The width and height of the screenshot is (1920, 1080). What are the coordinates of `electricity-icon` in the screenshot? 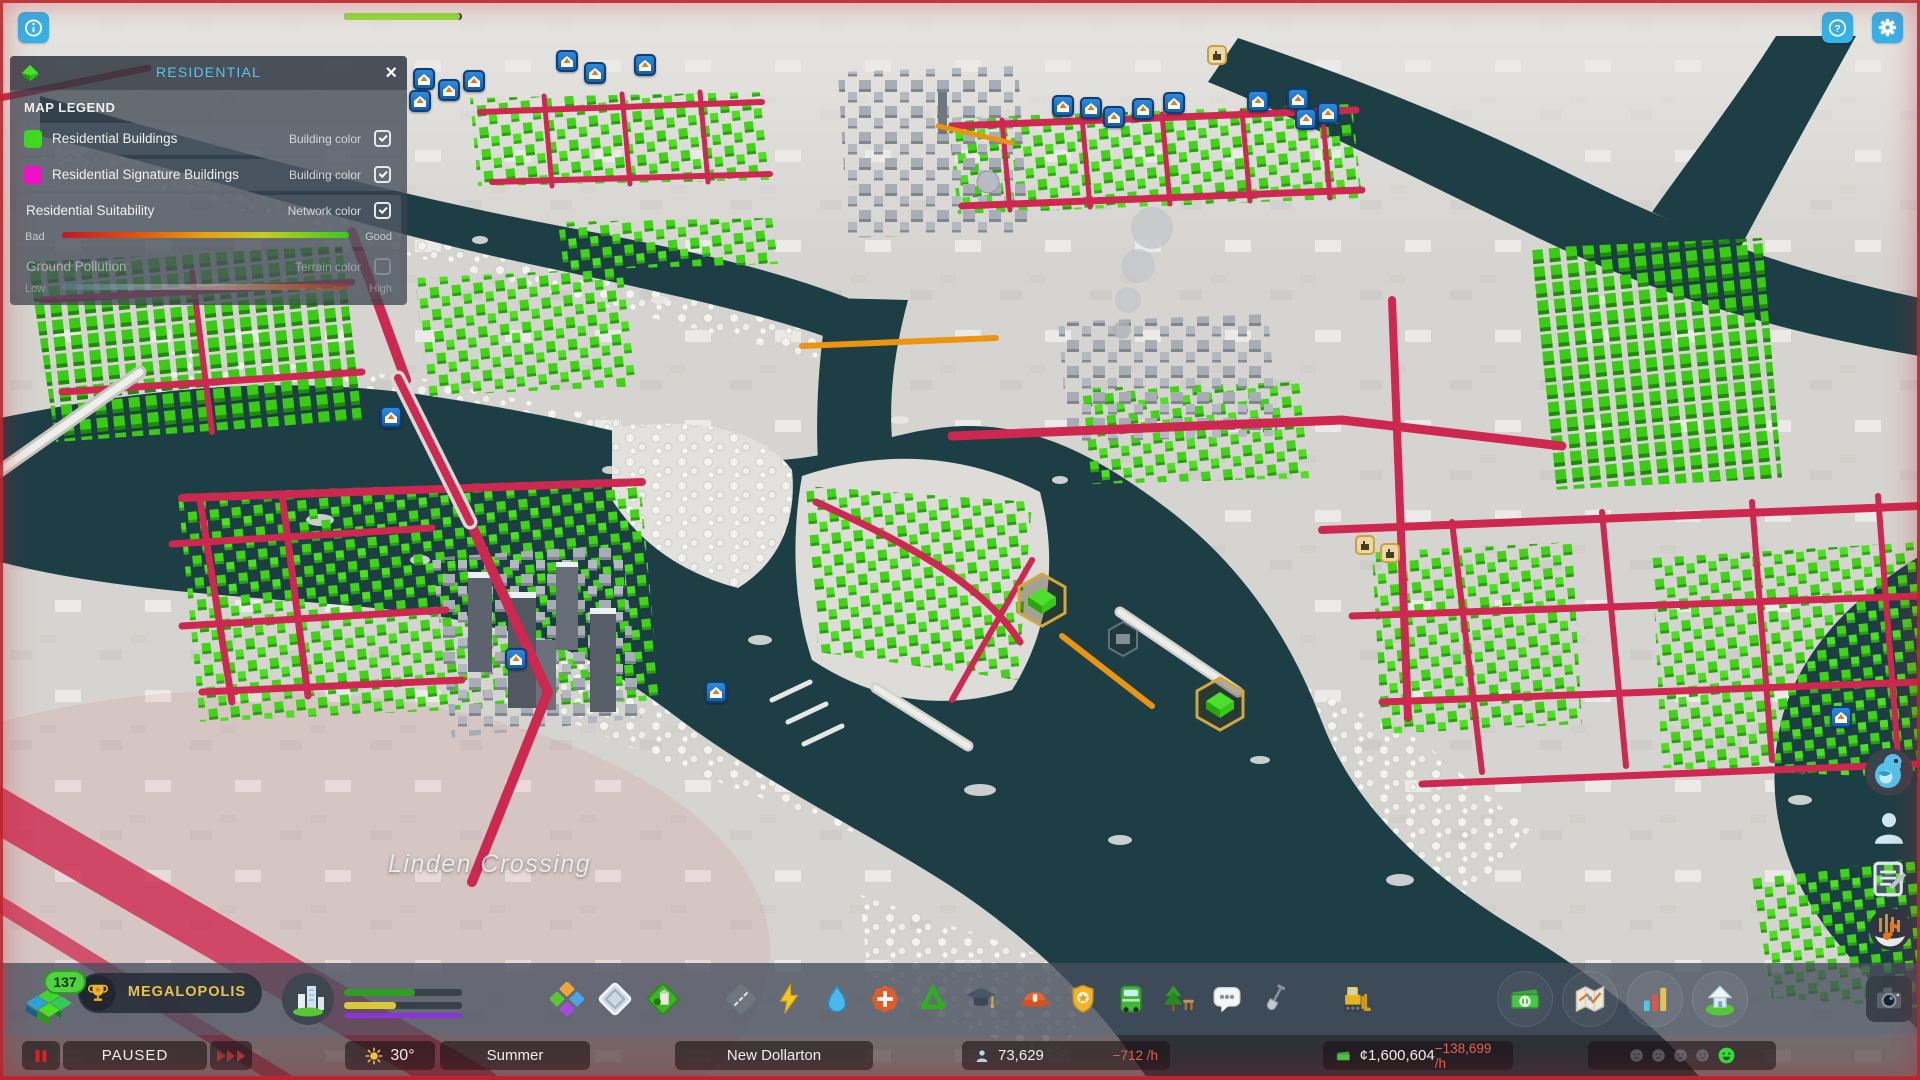 It's located at (789, 998).